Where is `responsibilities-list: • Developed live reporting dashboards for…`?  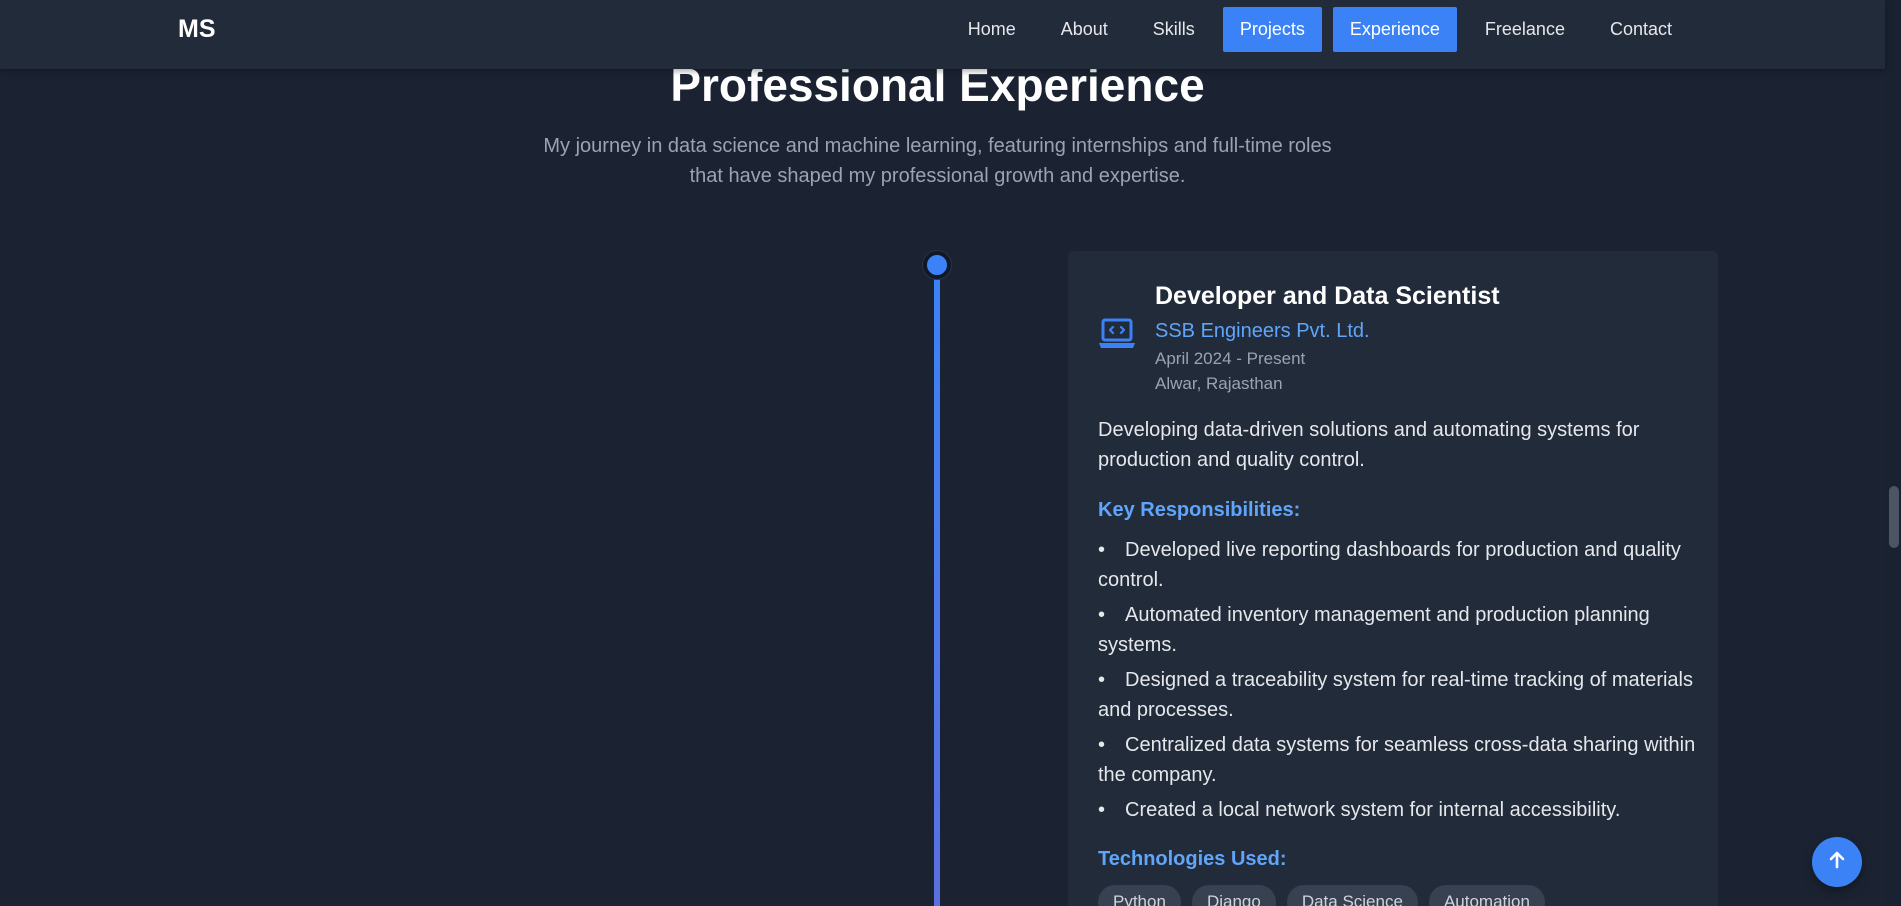
responsibilities-list: • Developed live reporting dashboards for… is located at coordinates (1398, 682).